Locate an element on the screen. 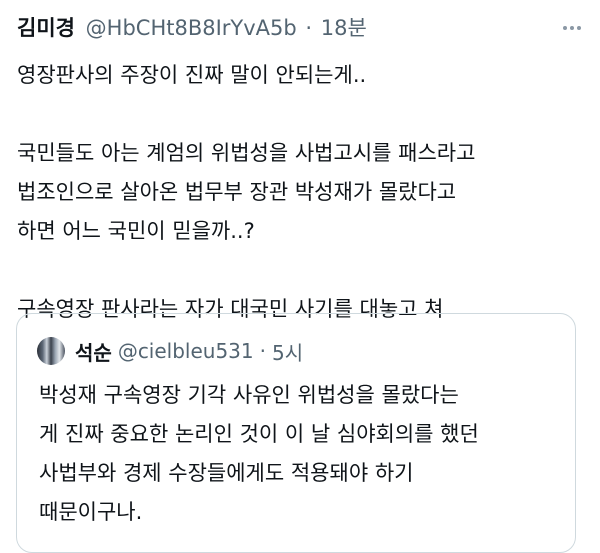 This screenshot has height=553, width=600. quoted-line: 사법부와 경제 수장들에게도 적용돼야 하기 is located at coordinates (226, 473).